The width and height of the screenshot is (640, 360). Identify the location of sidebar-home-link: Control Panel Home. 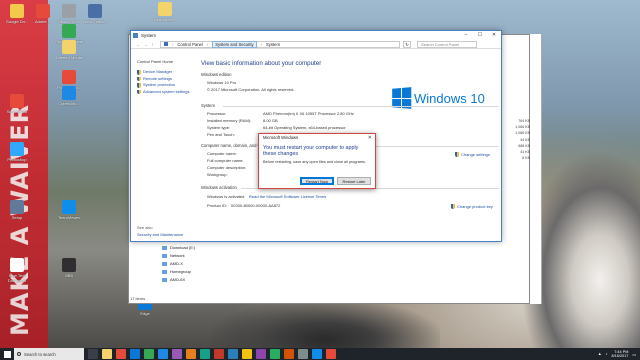
(167, 61).